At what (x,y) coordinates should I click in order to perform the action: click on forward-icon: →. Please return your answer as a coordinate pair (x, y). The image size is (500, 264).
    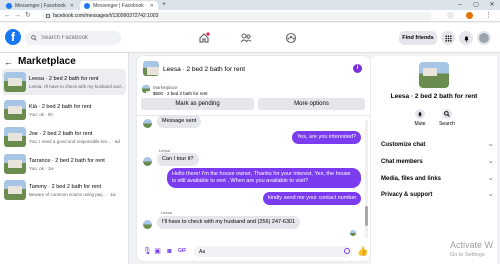
    Looking at the image, I should click on (17, 16).